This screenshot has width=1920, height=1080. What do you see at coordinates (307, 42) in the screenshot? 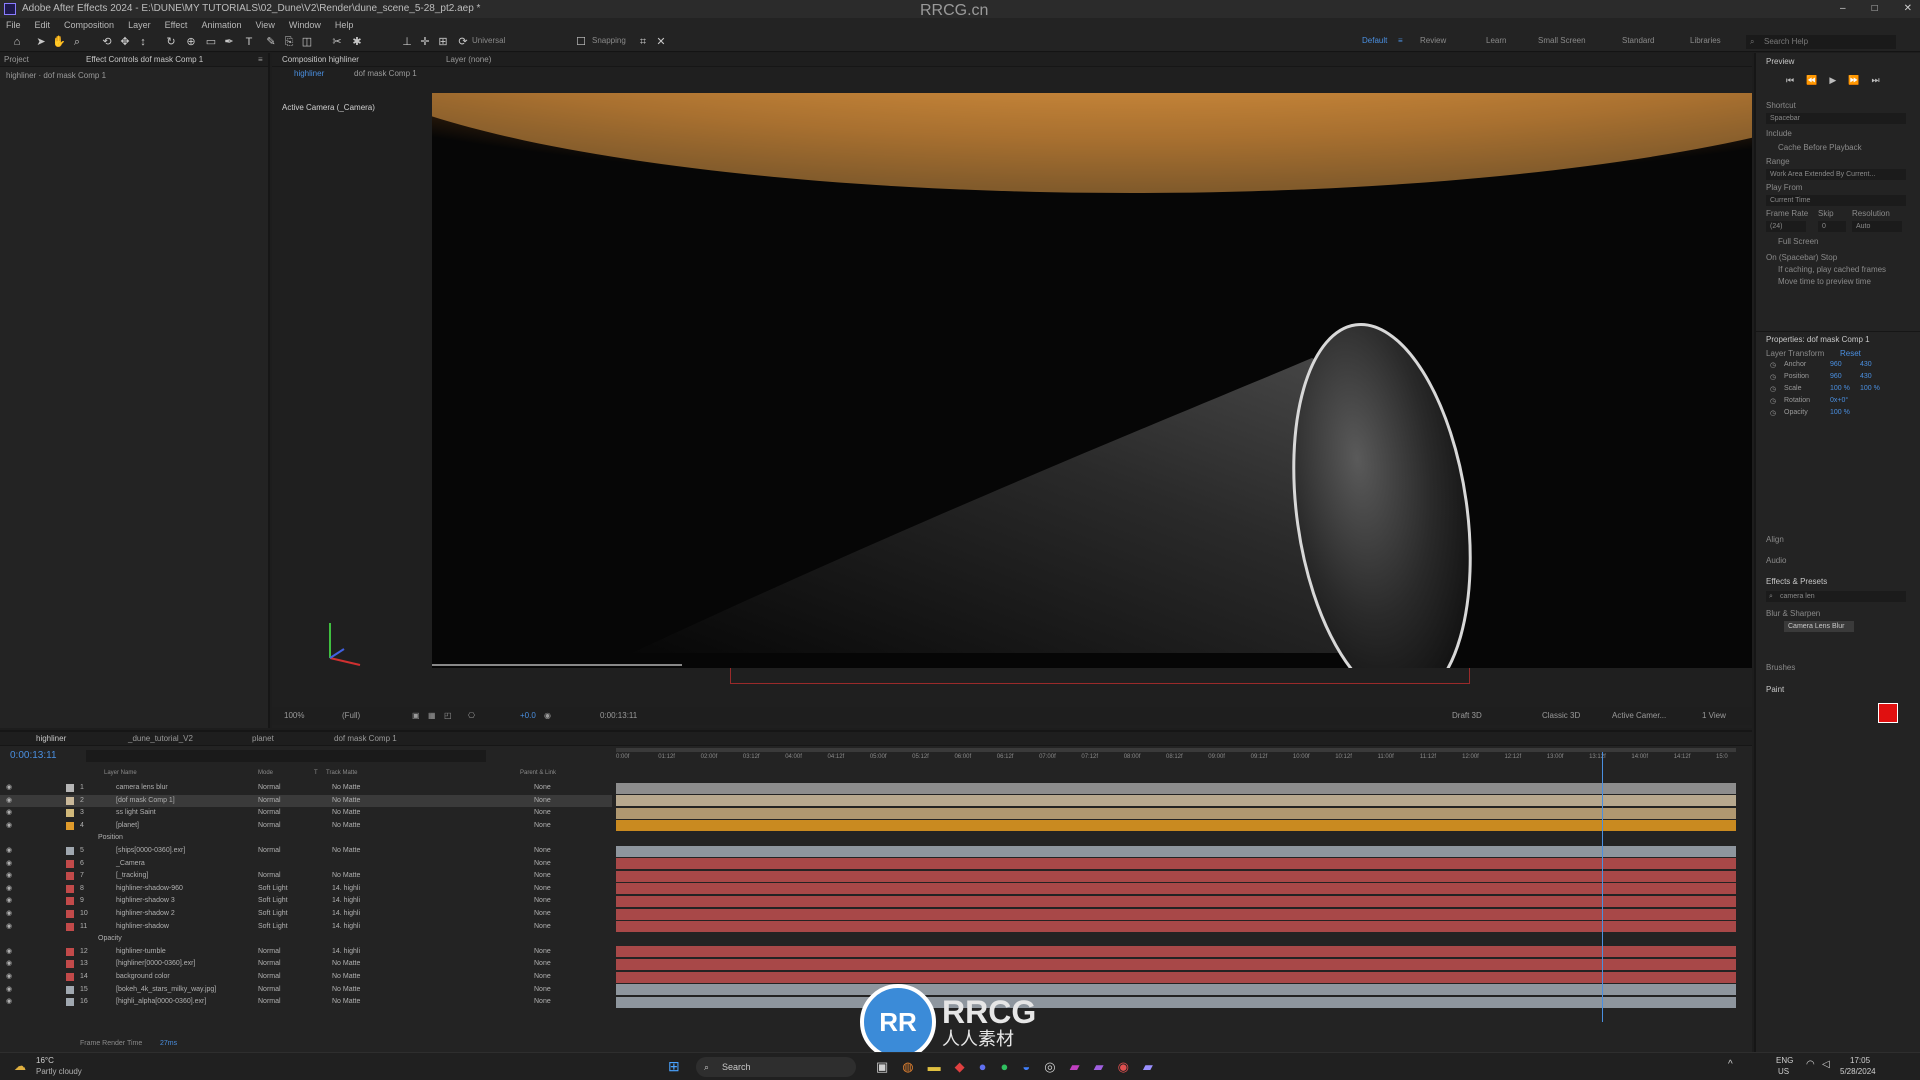
I see `eraser-tool-icon: ◫` at bounding box center [307, 42].